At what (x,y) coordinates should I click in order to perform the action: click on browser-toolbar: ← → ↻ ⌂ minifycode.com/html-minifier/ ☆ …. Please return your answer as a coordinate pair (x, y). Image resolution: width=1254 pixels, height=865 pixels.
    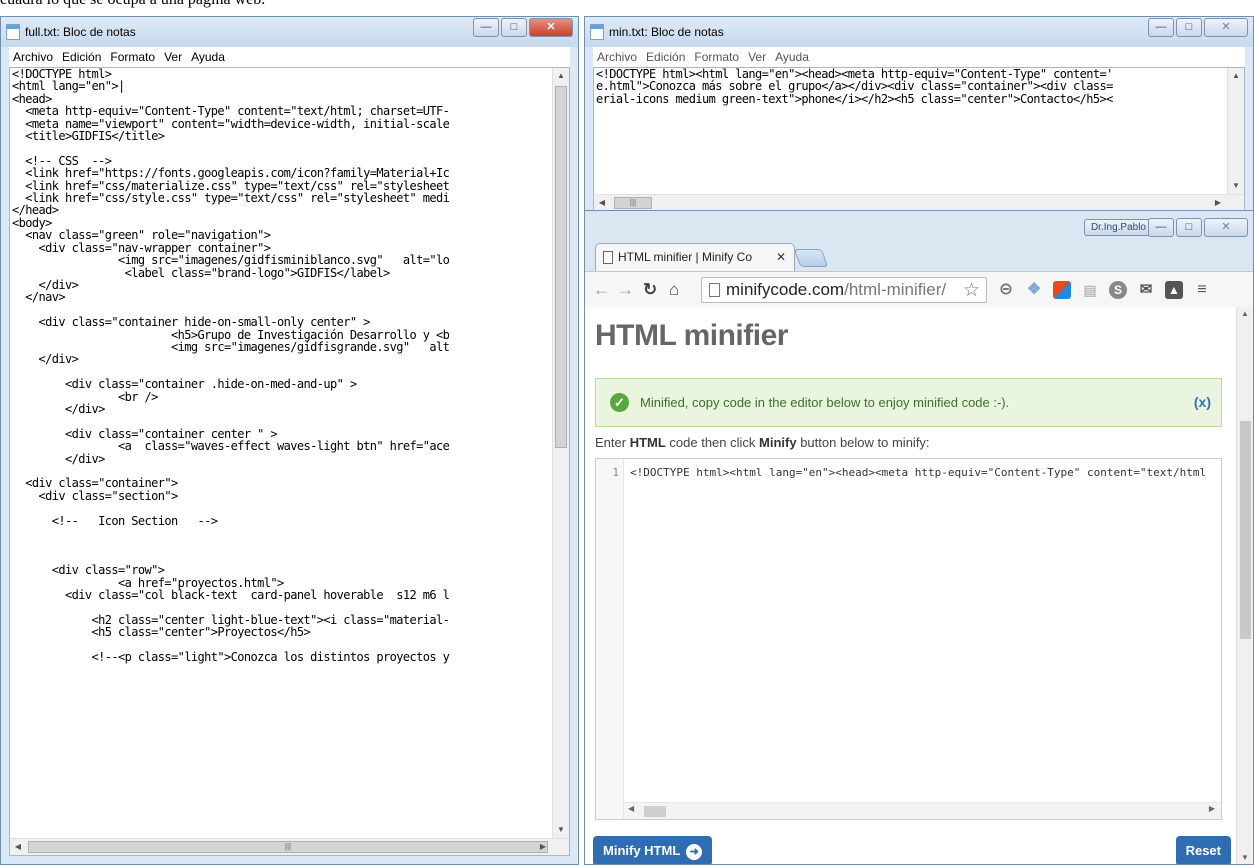
    Looking at the image, I should click on (919, 289).